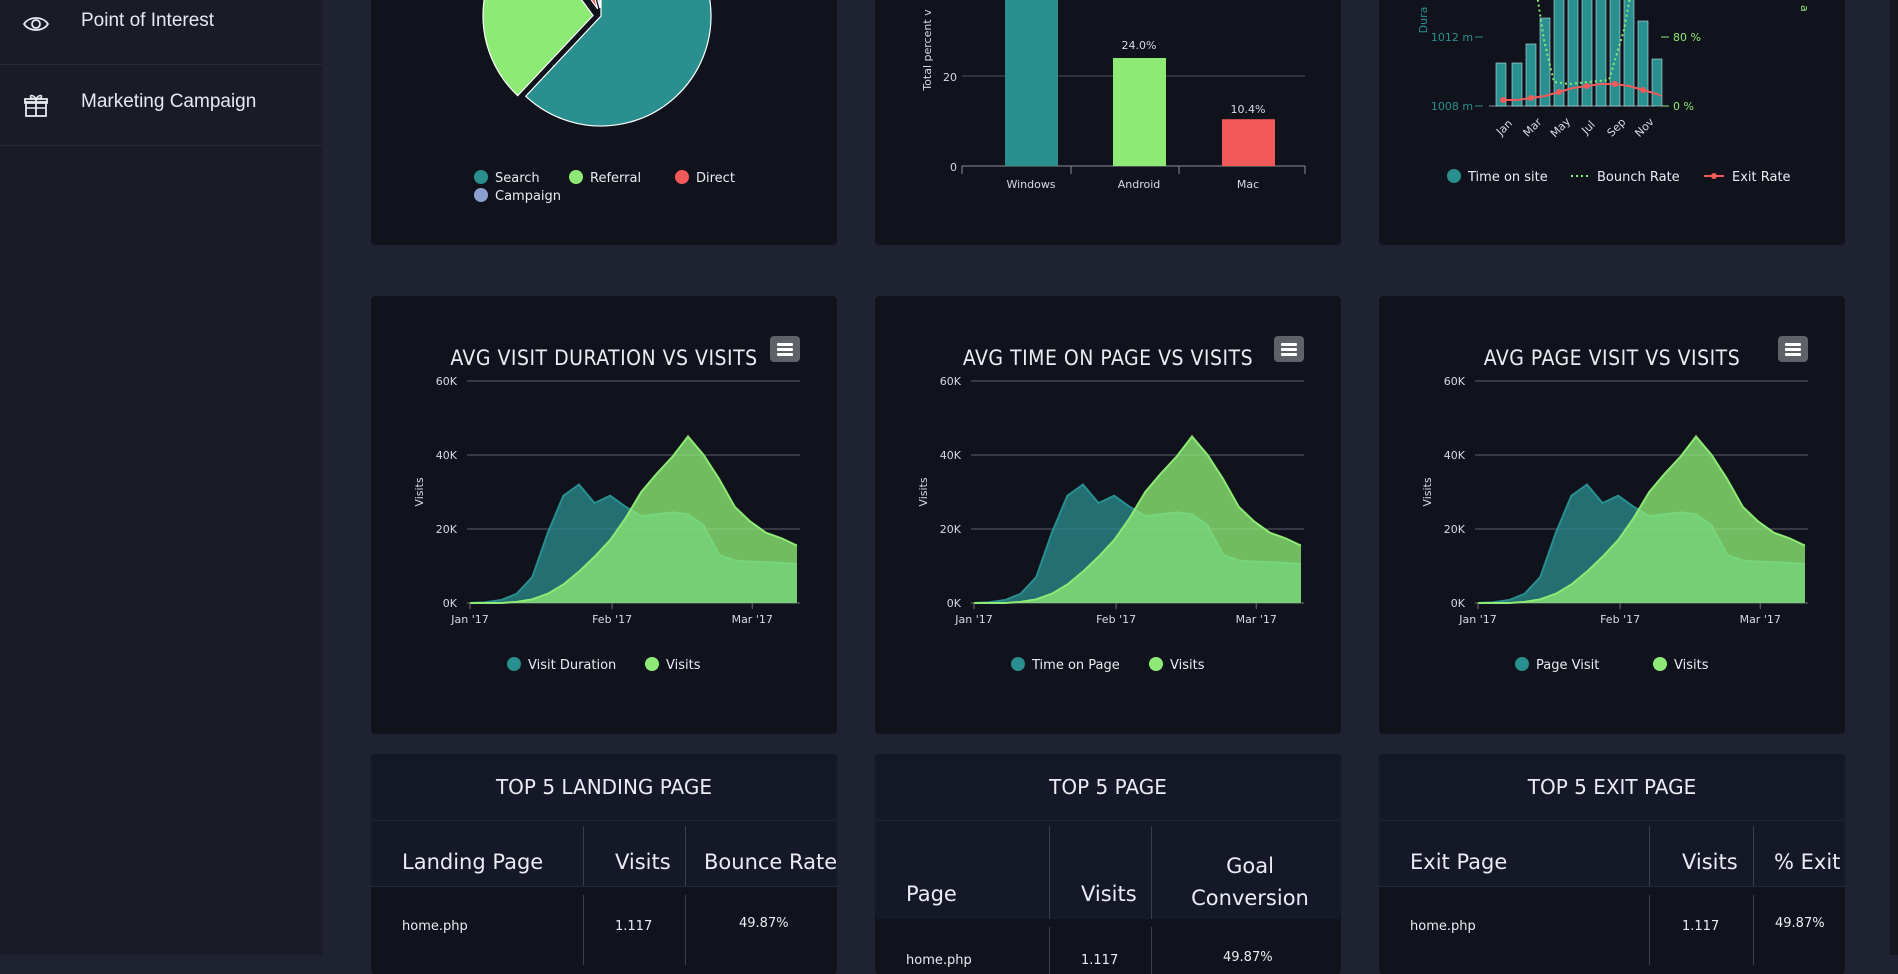  I want to click on chart-title: AVG TIME ON PAGE VS VISITS, so click(1108, 358).